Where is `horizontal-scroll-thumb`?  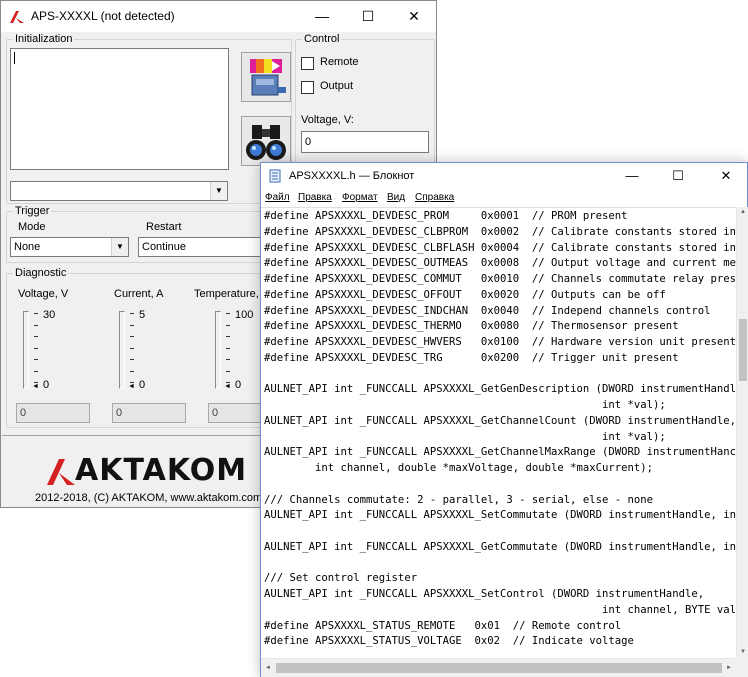 horizontal-scroll-thumb is located at coordinates (499, 668).